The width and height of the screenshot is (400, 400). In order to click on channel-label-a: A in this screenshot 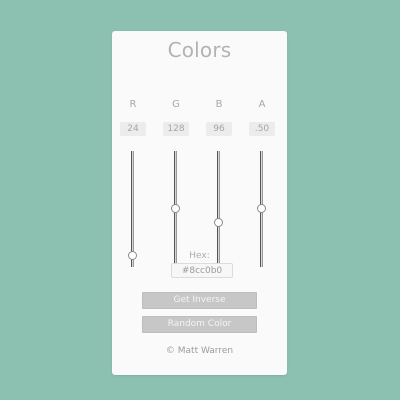, I will do `click(262, 104)`.